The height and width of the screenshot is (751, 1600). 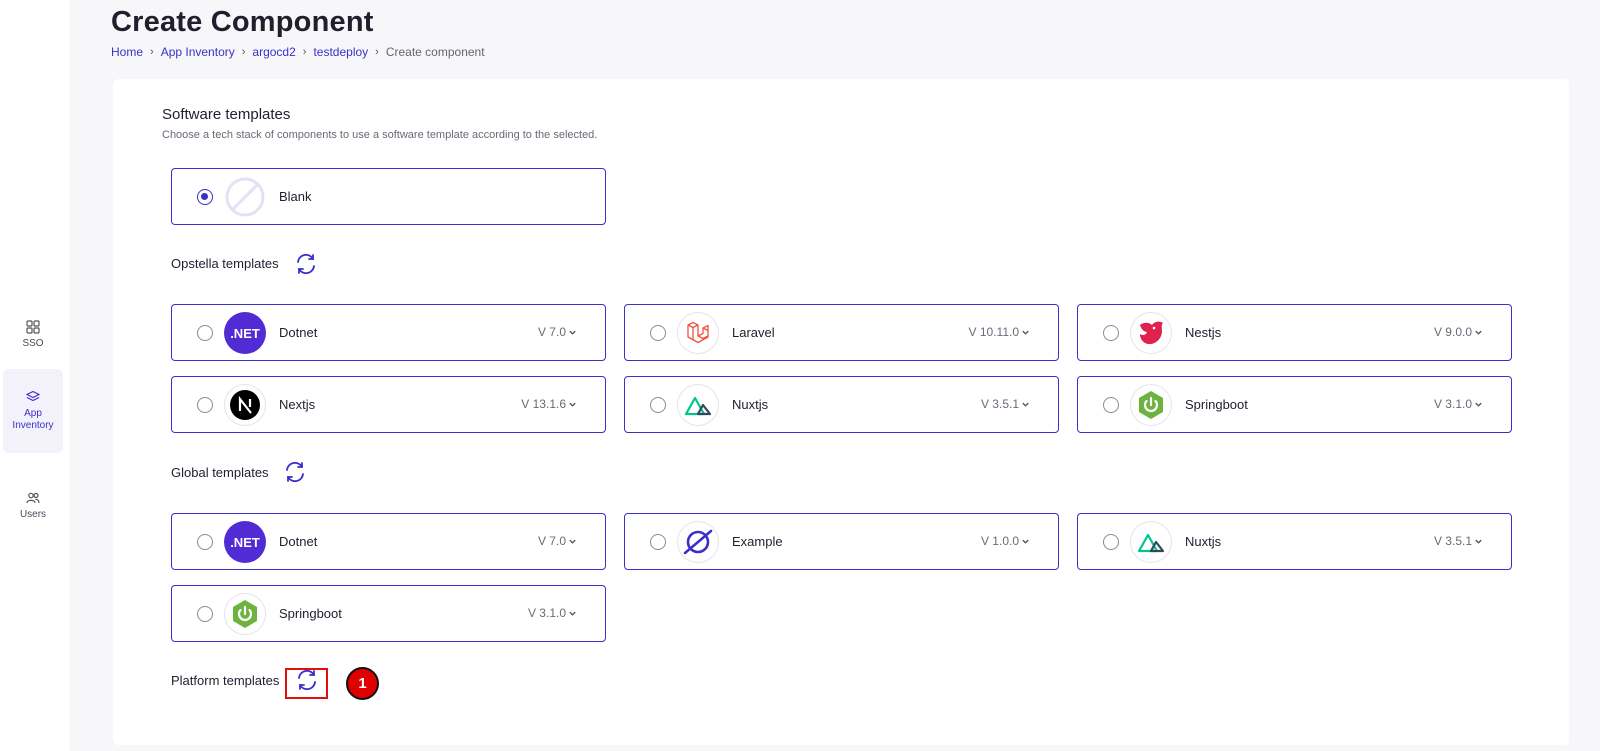 I want to click on springboot-logo, so click(x=245, y=614).